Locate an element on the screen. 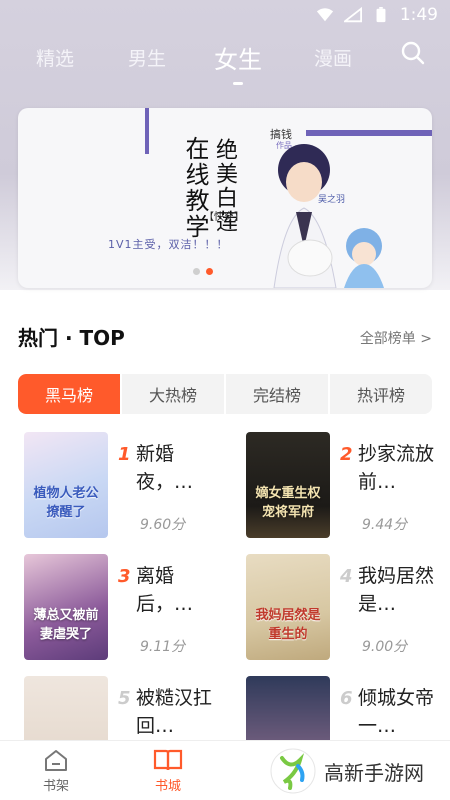 This screenshot has width=450, height=800. book-score: 9.60分 is located at coordinates (163, 525).